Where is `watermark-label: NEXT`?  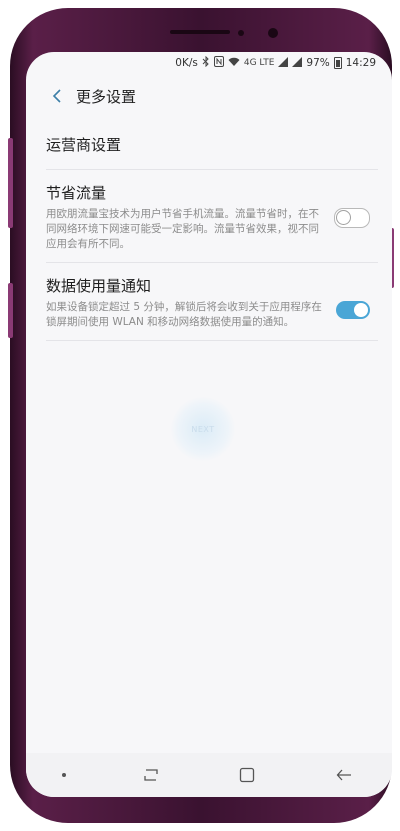 watermark-label: NEXT is located at coordinates (203, 429).